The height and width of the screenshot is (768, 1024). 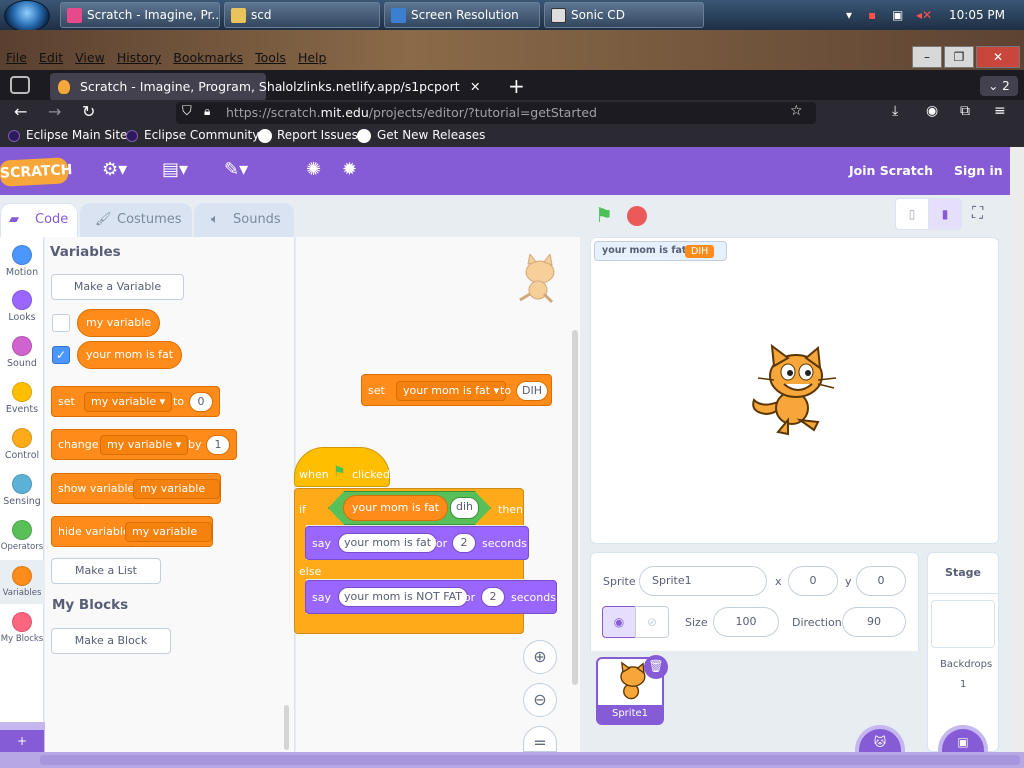 What do you see at coordinates (604, 215) in the screenshot?
I see `green-flag-icon: ⚑` at bounding box center [604, 215].